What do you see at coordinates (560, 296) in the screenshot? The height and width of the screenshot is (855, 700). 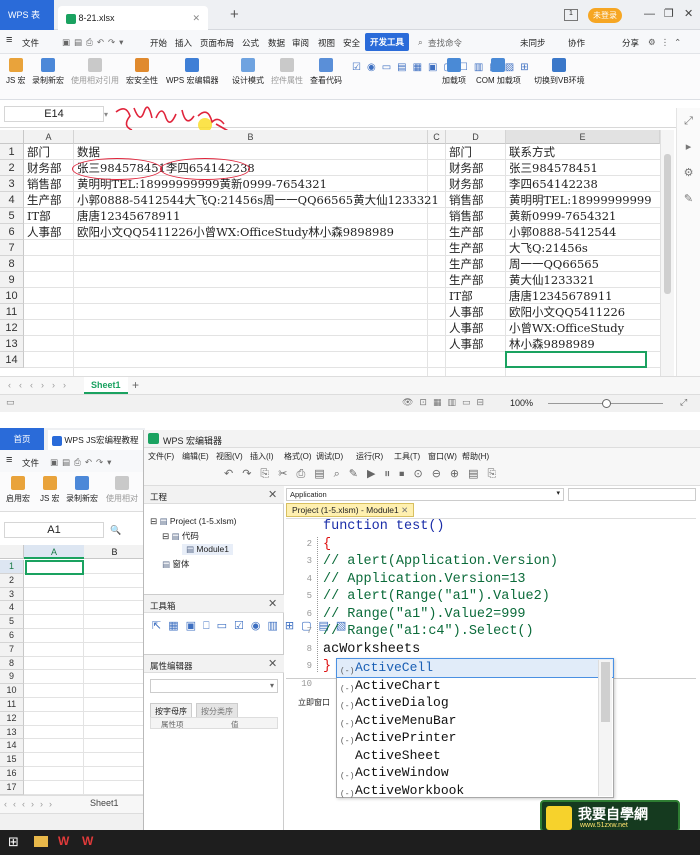 I see `cell-e10: 唐唐12345678911` at bounding box center [560, 296].